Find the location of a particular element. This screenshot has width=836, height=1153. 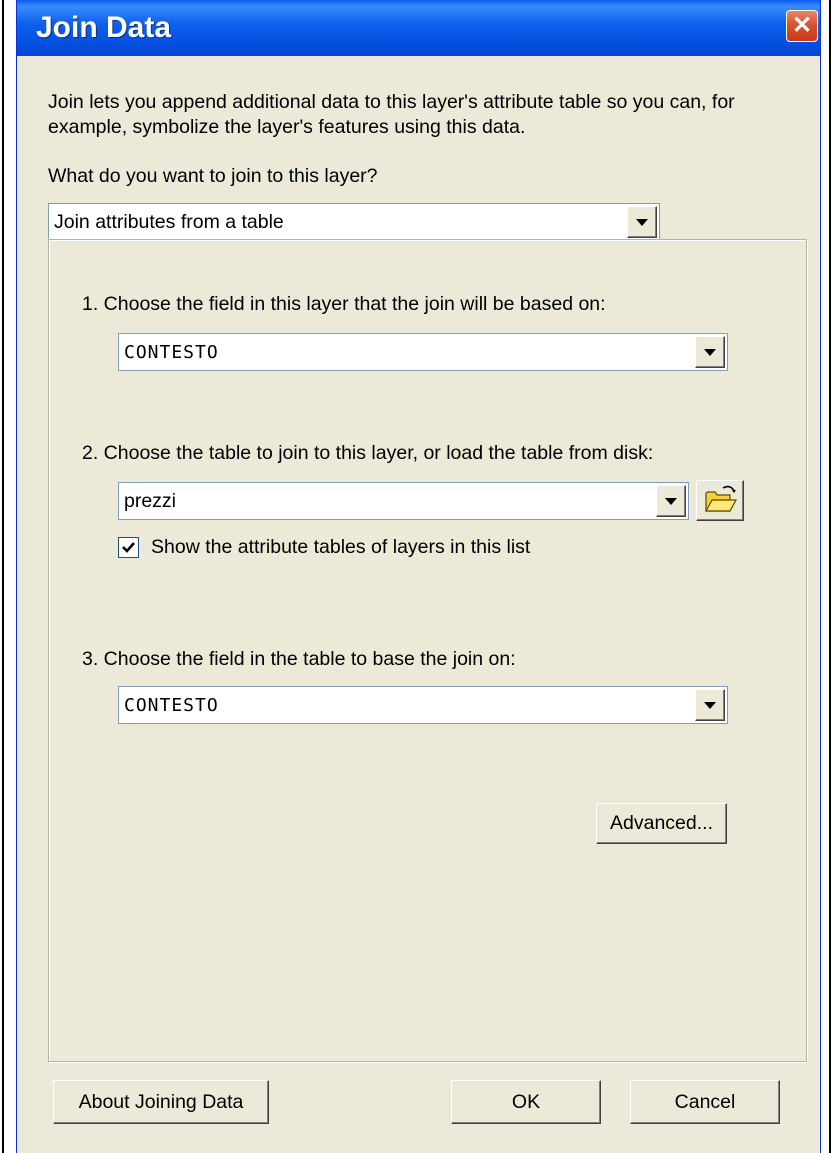

close-icon: ✕ is located at coordinates (802, 25).